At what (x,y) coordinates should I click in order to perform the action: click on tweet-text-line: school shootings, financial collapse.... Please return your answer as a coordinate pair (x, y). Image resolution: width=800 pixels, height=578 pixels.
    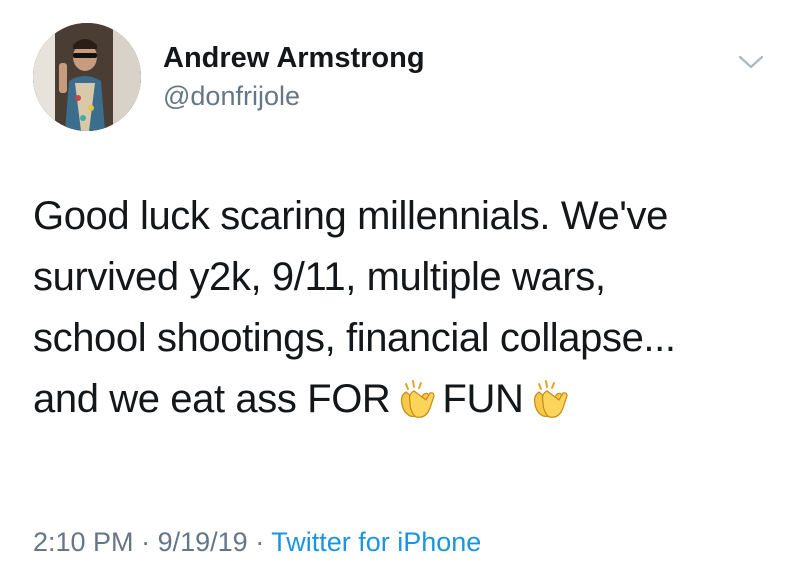
    Looking at the image, I should click on (354, 338).